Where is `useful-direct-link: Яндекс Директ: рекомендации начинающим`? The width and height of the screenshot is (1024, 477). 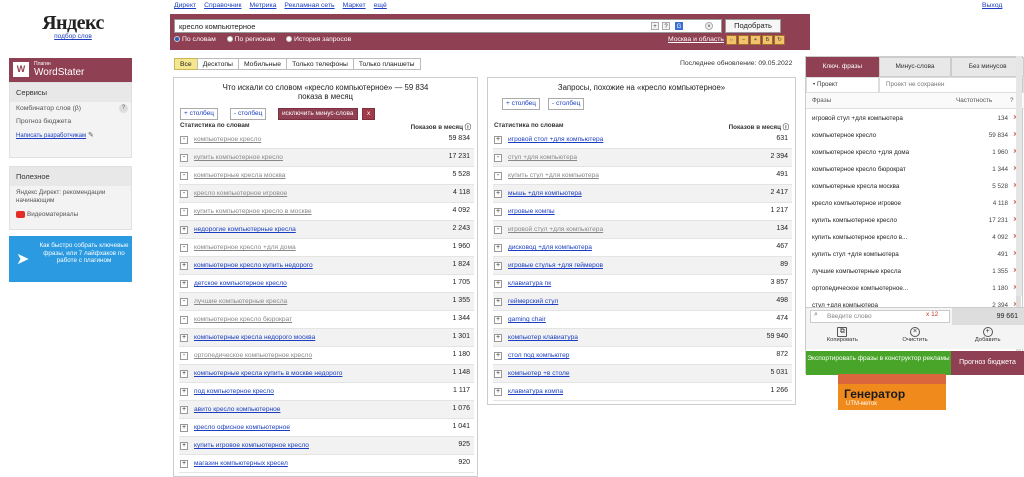 useful-direct-link: Яндекс Директ: рекомендации начинающим is located at coordinates (70, 197).